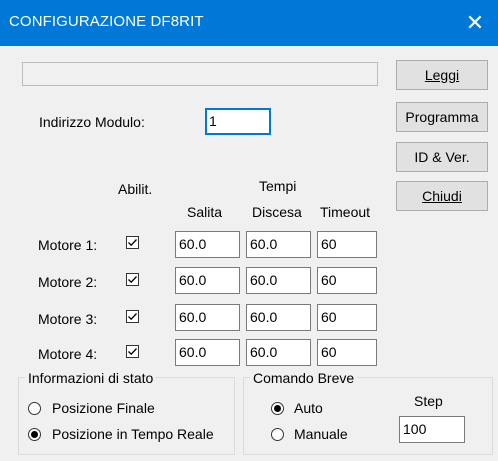 The image size is (498, 461). Describe the element at coordinates (205, 212) in the screenshot. I see `salita-column-header: Salita` at that location.